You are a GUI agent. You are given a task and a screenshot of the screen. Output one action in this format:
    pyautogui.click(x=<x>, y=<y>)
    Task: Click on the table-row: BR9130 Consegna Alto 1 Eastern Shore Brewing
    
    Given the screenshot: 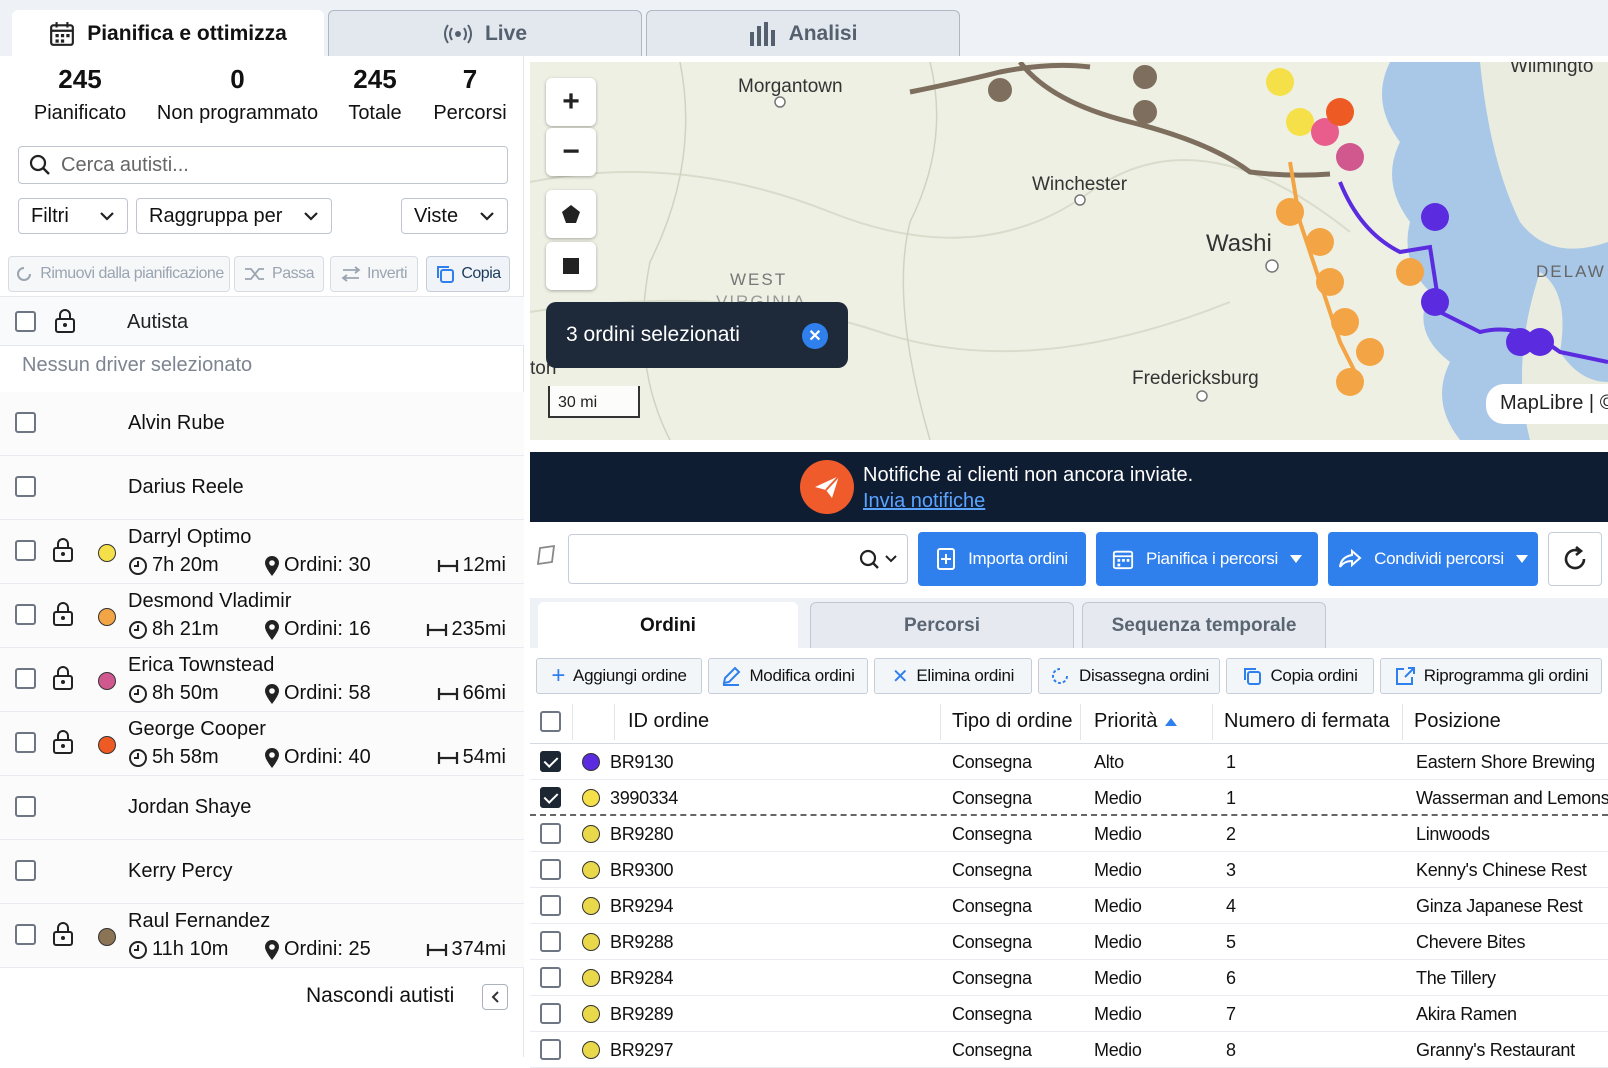 What is the action you would take?
    pyautogui.click(x=1069, y=762)
    